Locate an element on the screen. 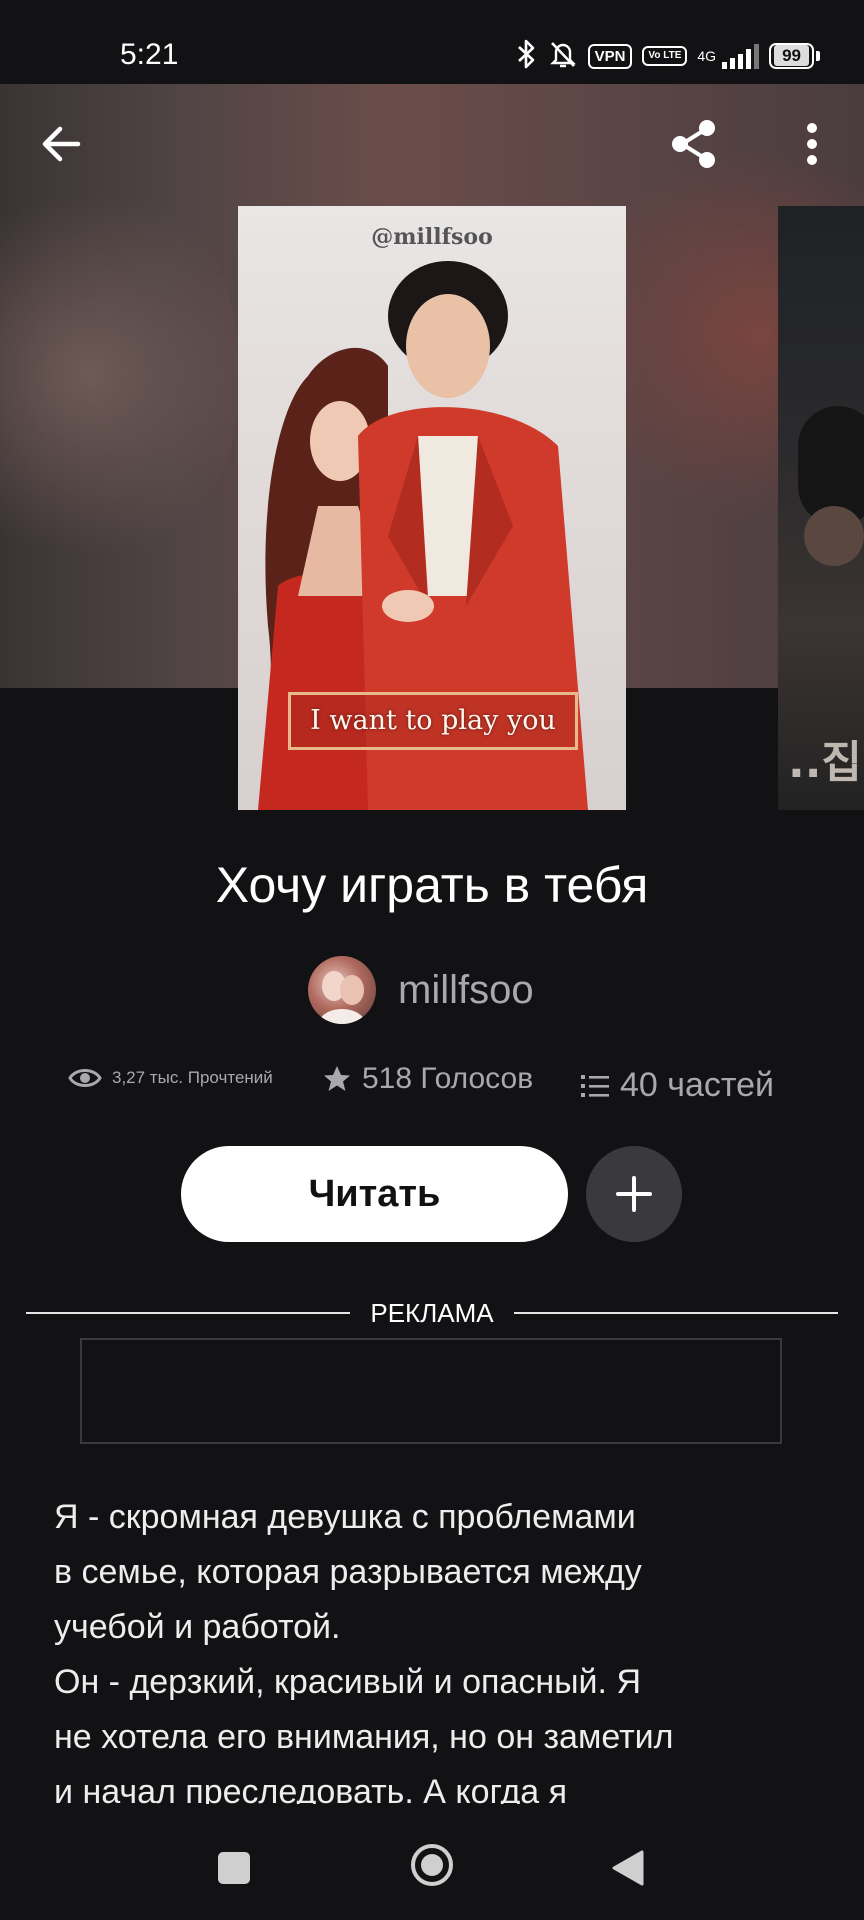  description-line: учебой и работой. is located at coordinates (197, 1627).